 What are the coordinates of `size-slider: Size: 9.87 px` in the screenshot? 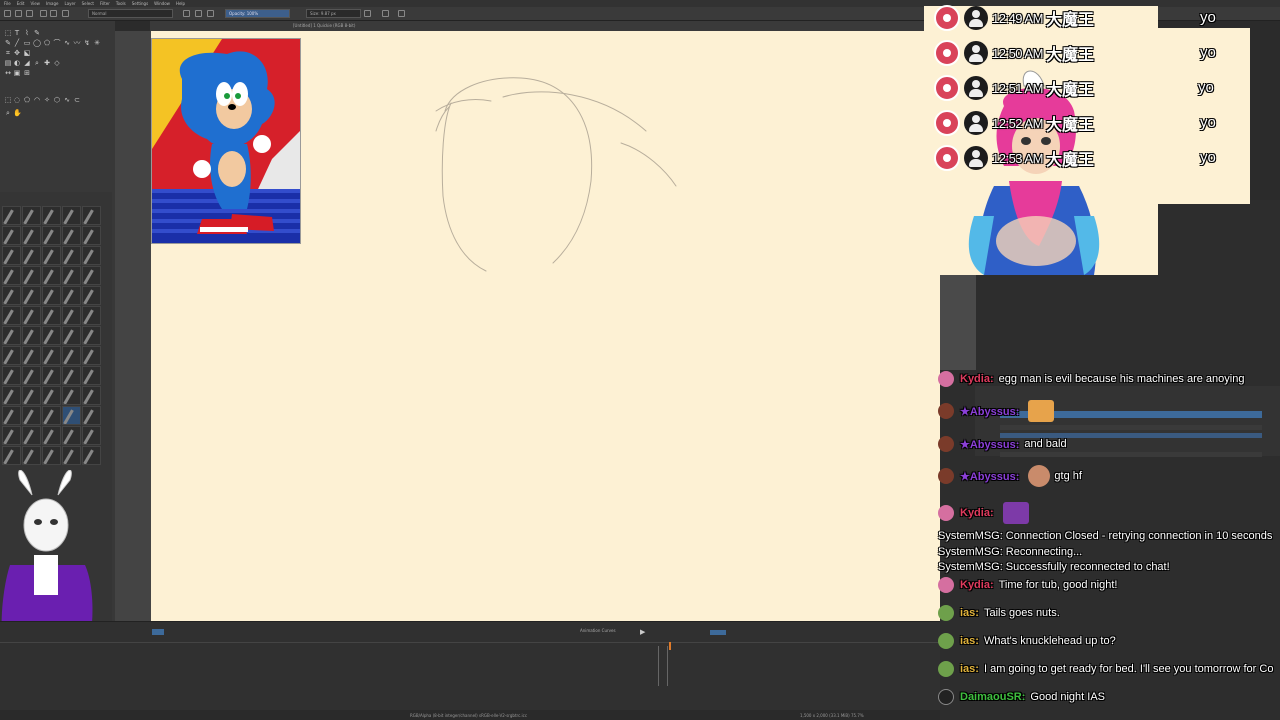 It's located at (333, 13).